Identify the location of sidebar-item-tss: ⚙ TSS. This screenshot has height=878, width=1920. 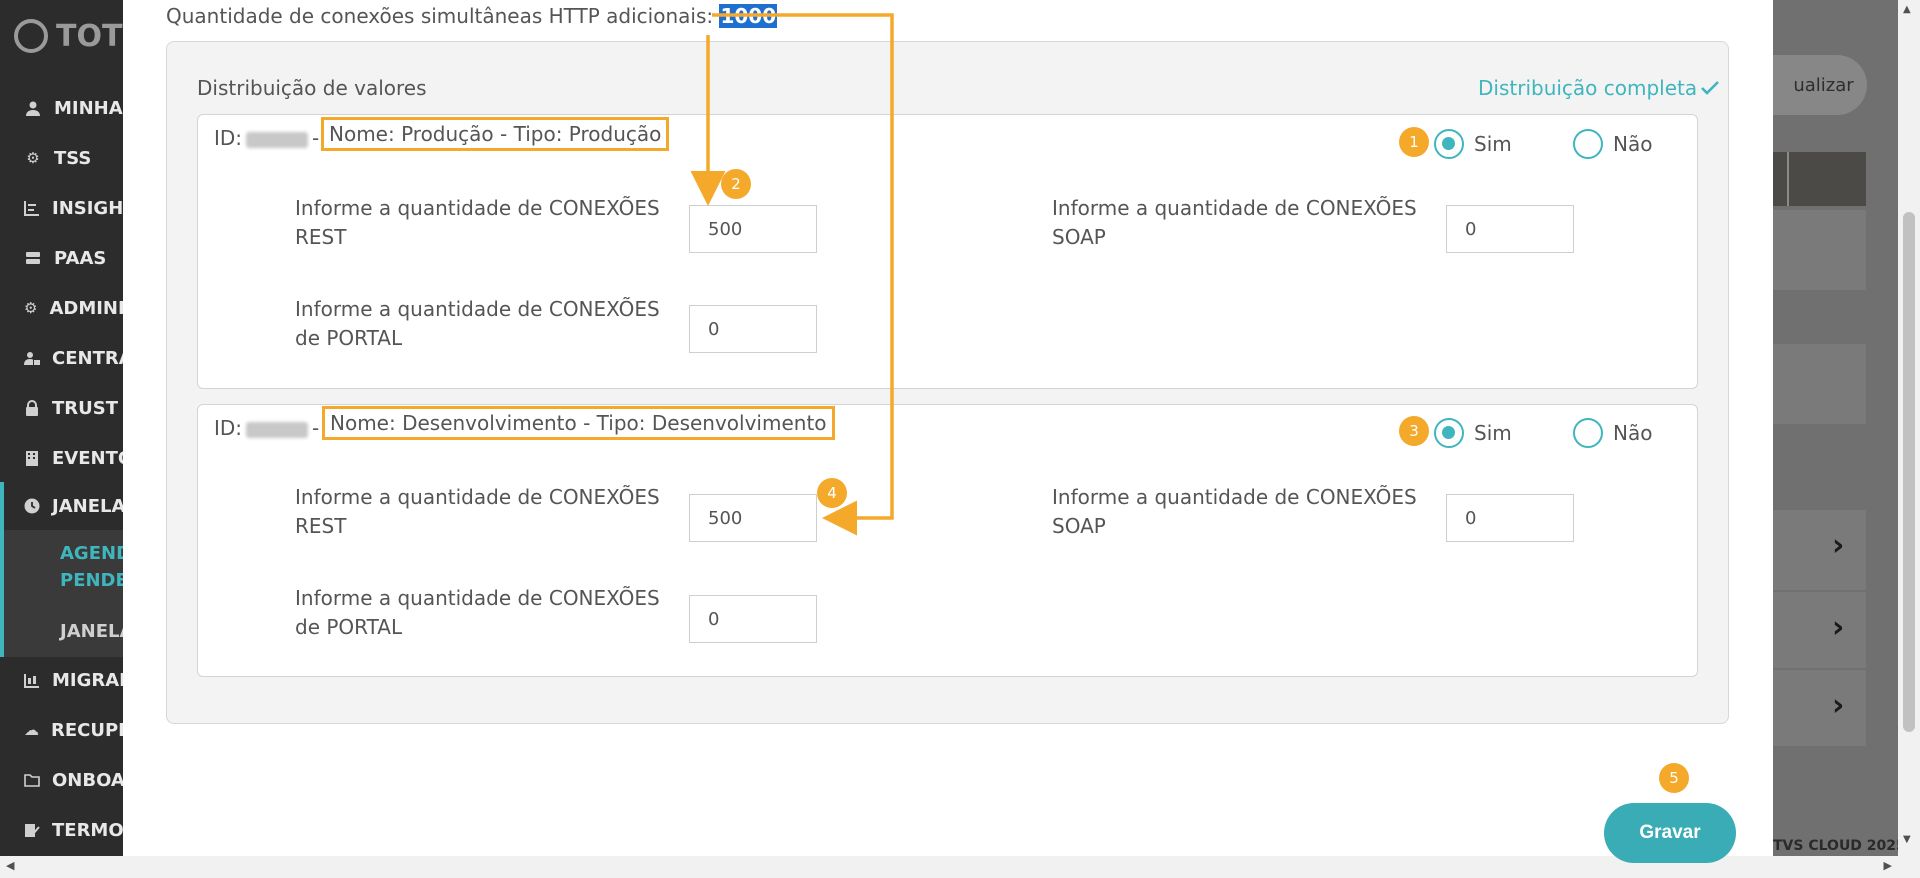
(61, 158).